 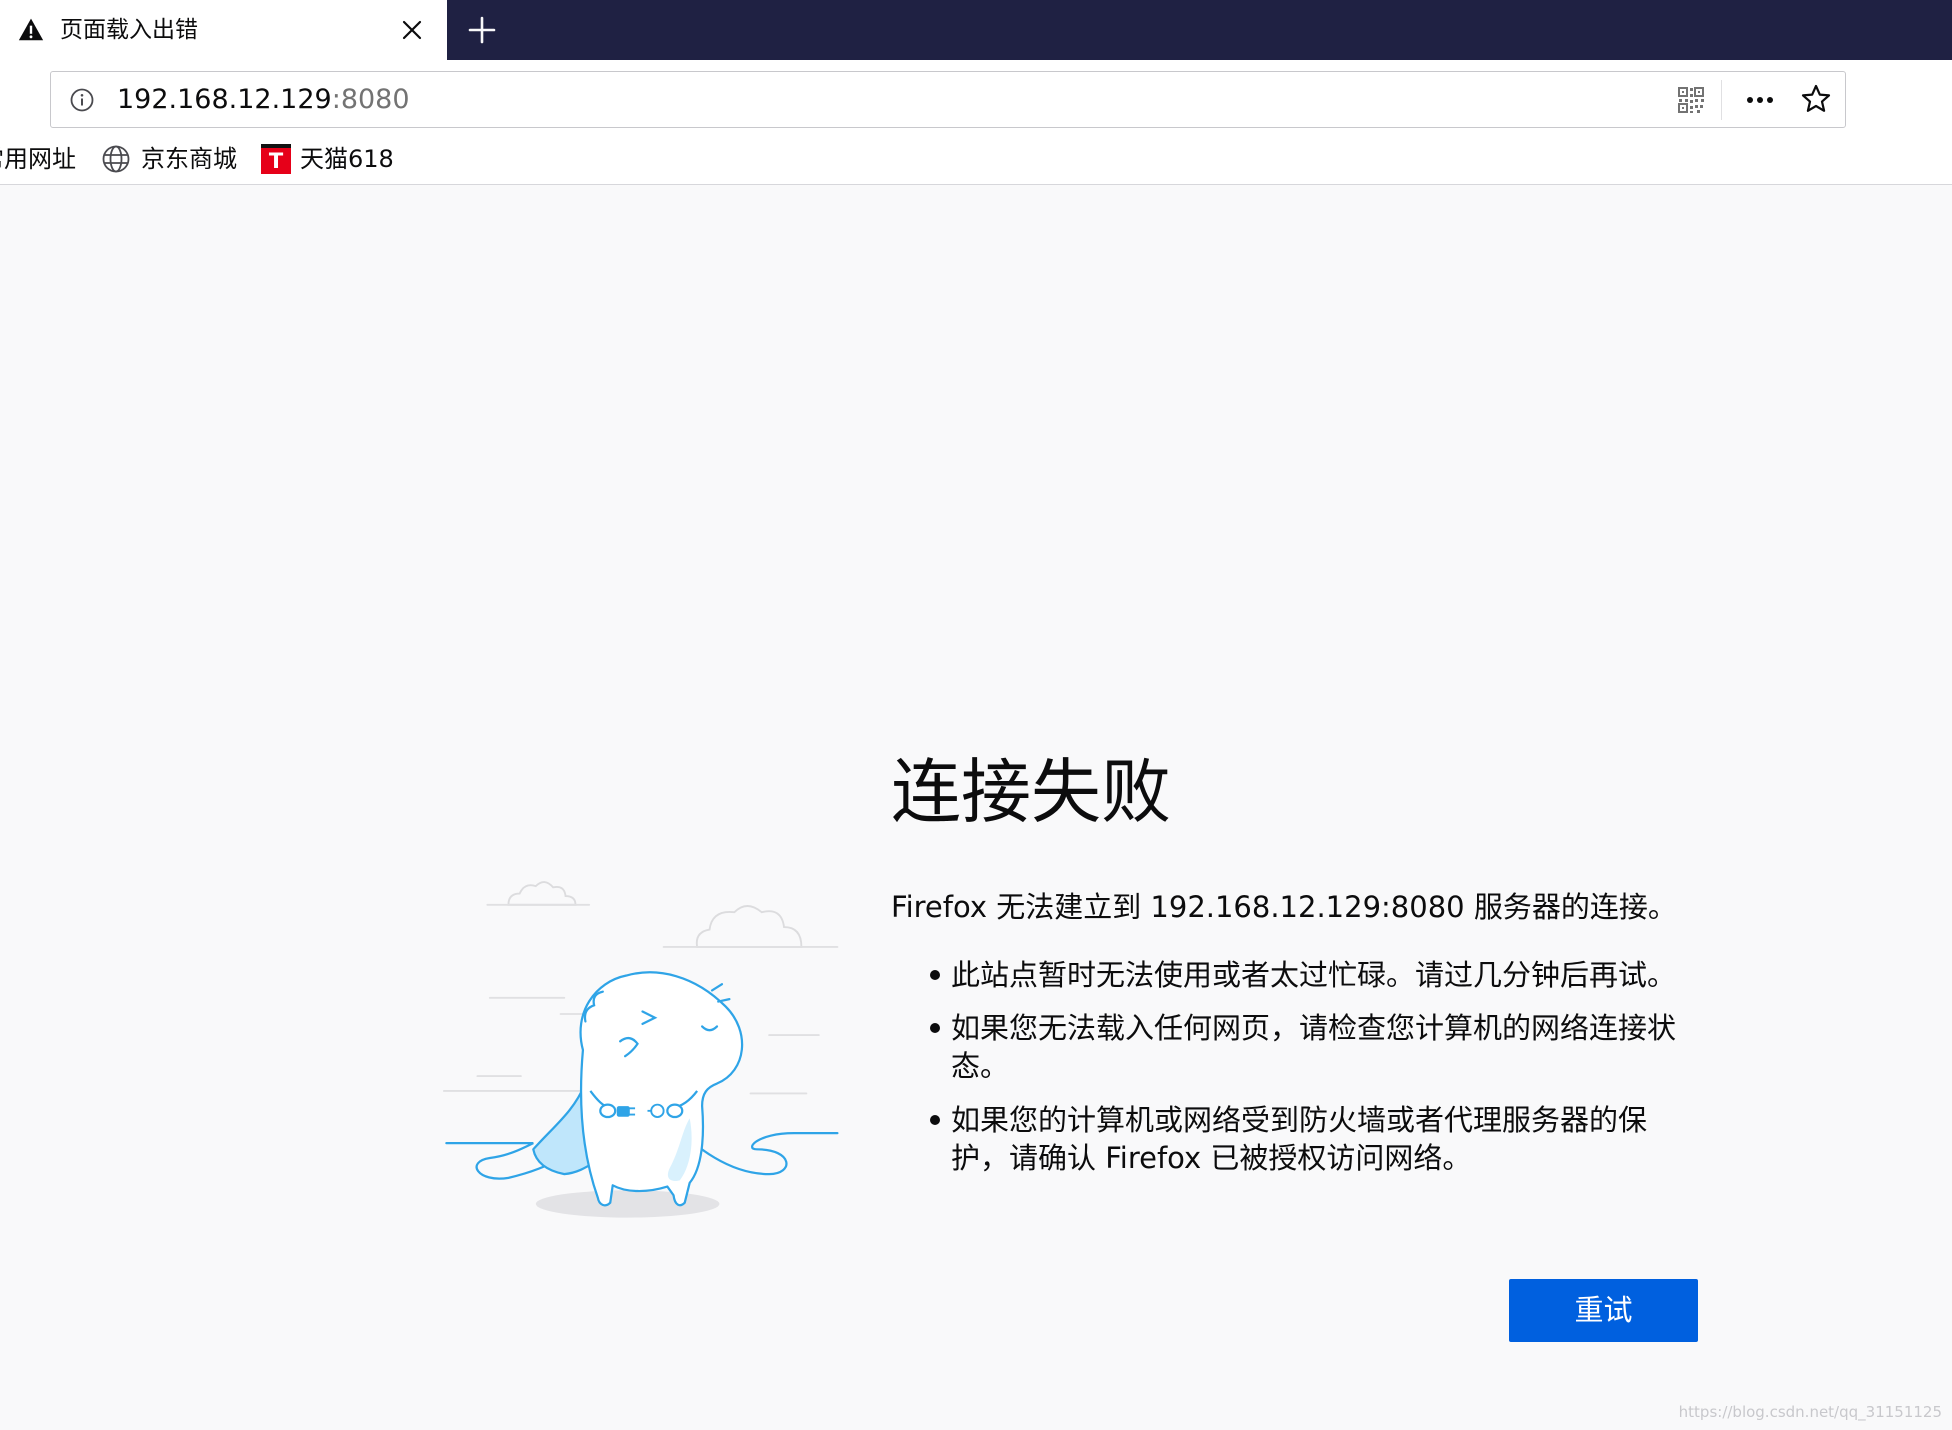 I want to click on more-horizontal-icon, so click(x=1760, y=100).